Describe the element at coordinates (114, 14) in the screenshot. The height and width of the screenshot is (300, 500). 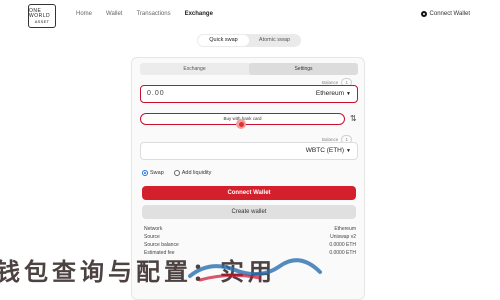
I see `nav-wallet: Wallet` at that location.